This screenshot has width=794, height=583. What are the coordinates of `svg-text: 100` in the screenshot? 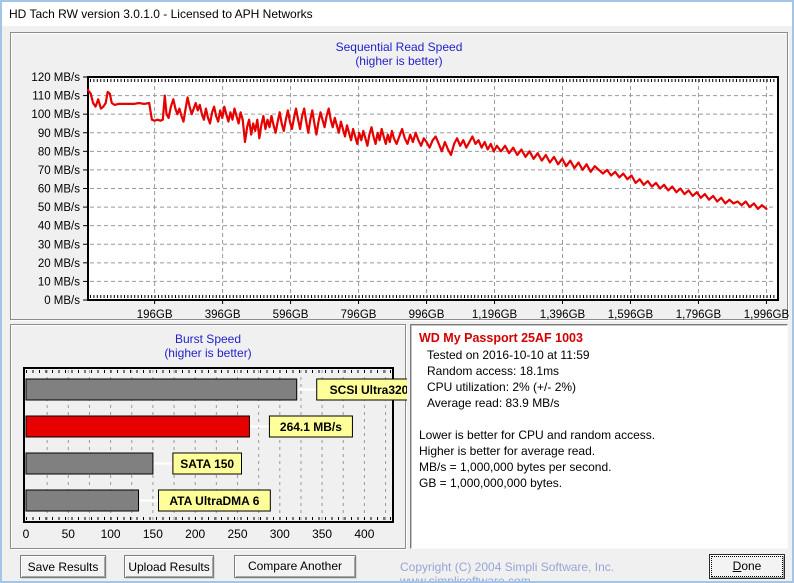 It's located at (111, 534).